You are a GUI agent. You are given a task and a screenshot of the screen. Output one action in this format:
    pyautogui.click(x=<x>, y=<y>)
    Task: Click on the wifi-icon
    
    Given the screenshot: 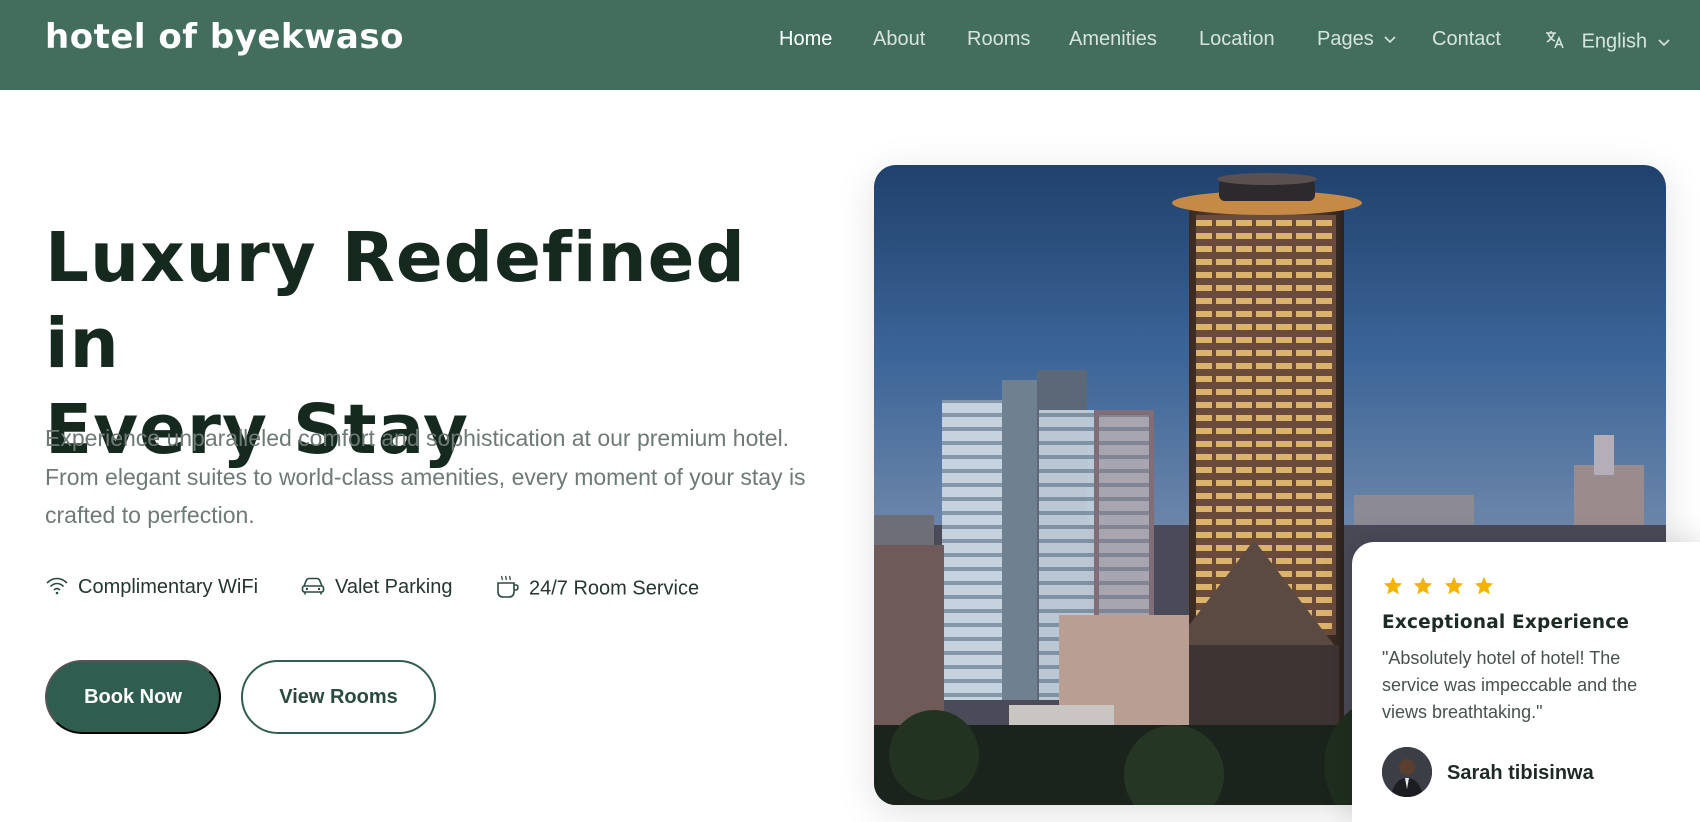 What is the action you would take?
    pyautogui.click(x=57, y=586)
    